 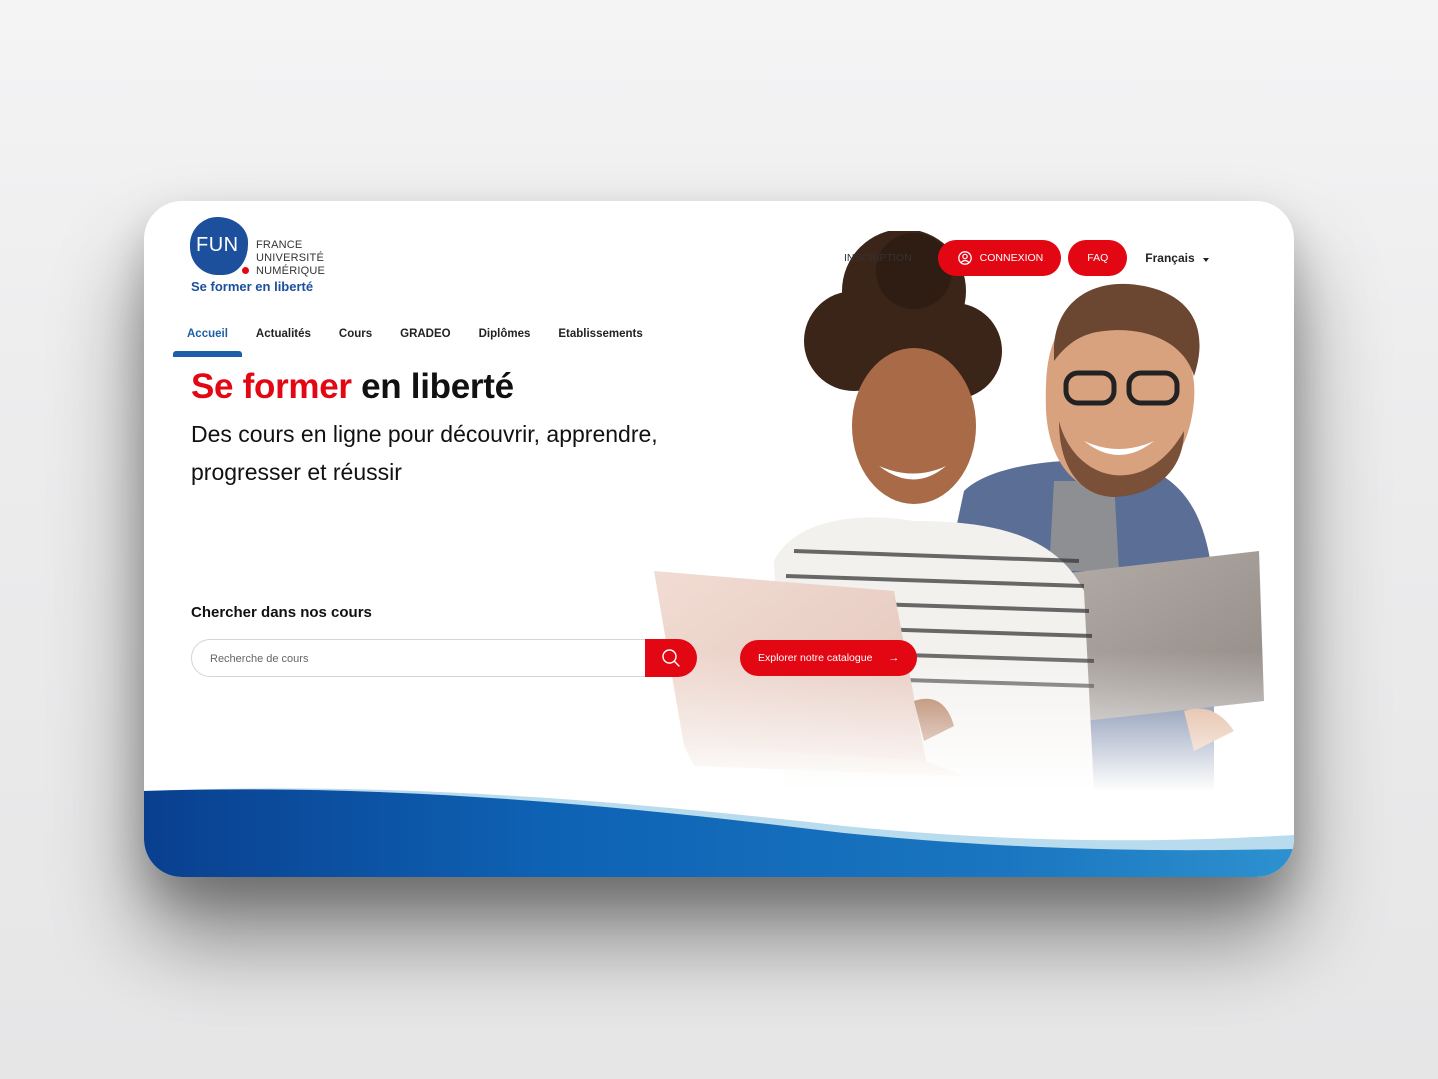 I want to click on logo-words: FRANCE UNIVERSITÉ NUMÉRIQUE, so click(x=290, y=258).